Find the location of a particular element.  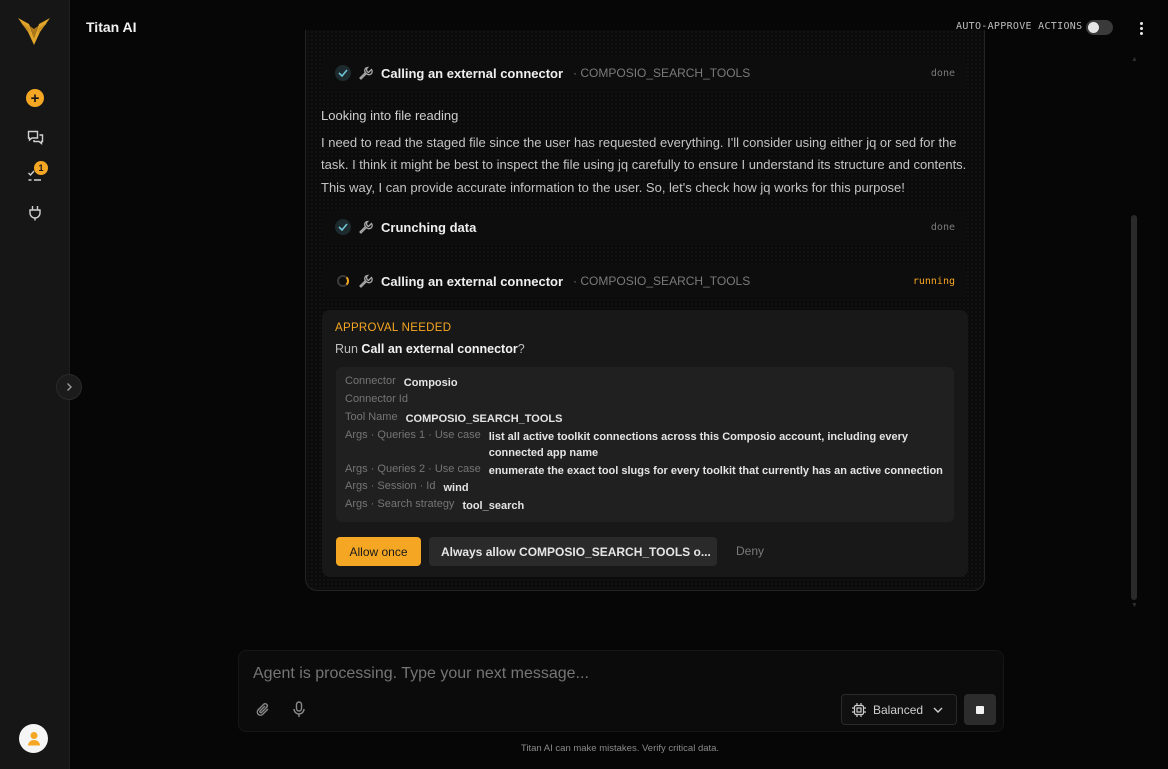

composer: Balanced is located at coordinates (621, 691).